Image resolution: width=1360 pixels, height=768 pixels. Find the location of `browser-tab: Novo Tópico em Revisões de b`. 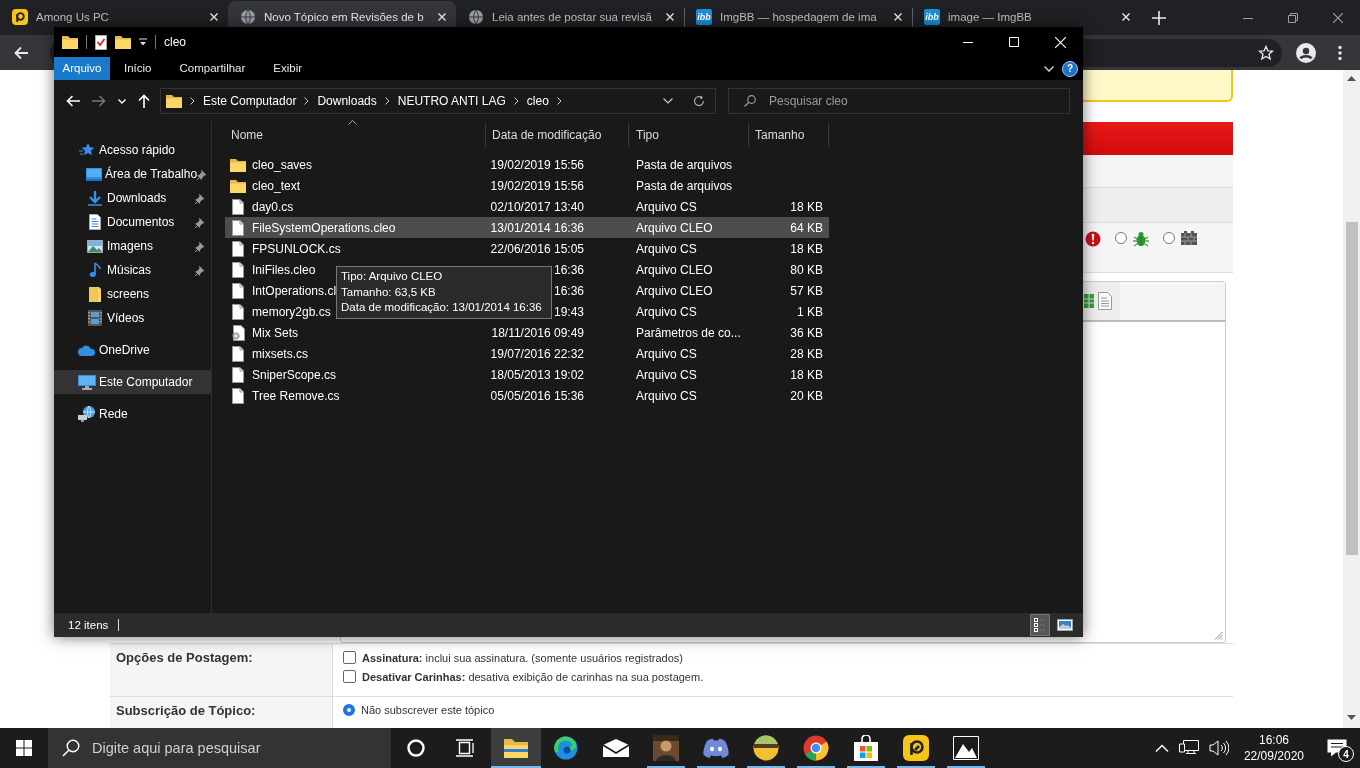

browser-tab: Novo Tópico em Revisões de b is located at coordinates (342, 14).